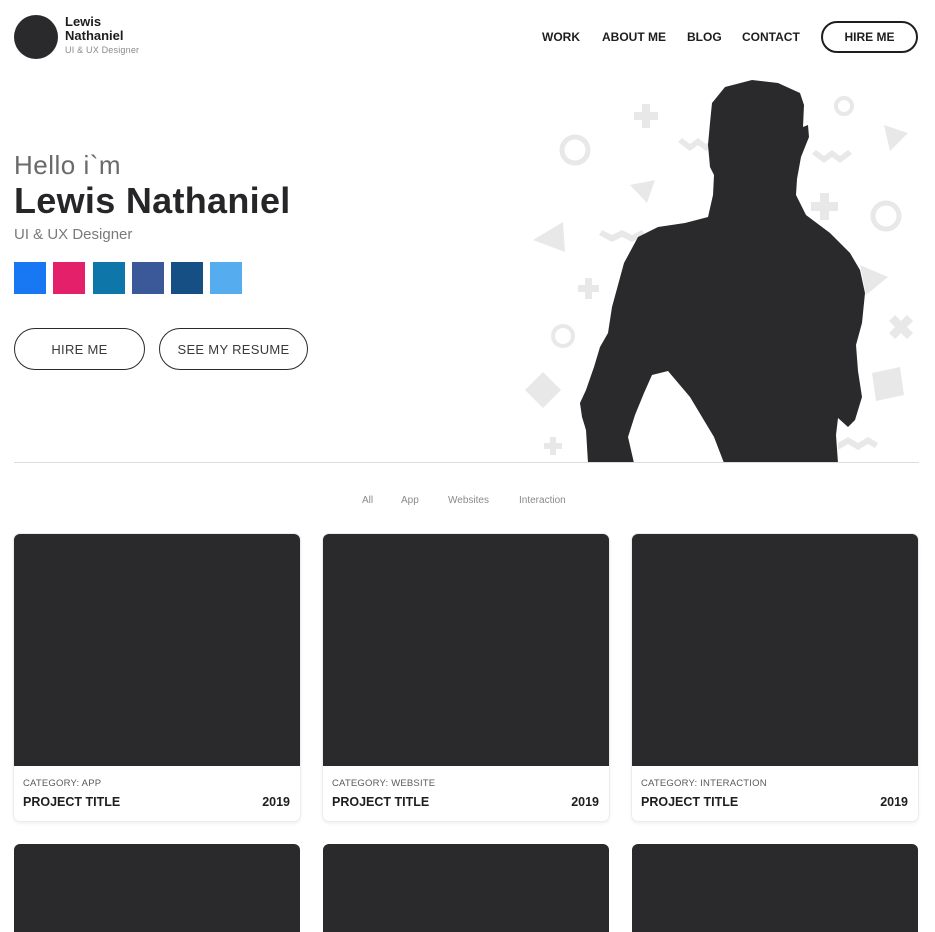  Describe the element at coordinates (722, 271) in the screenshot. I see `person-silhouette` at that location.